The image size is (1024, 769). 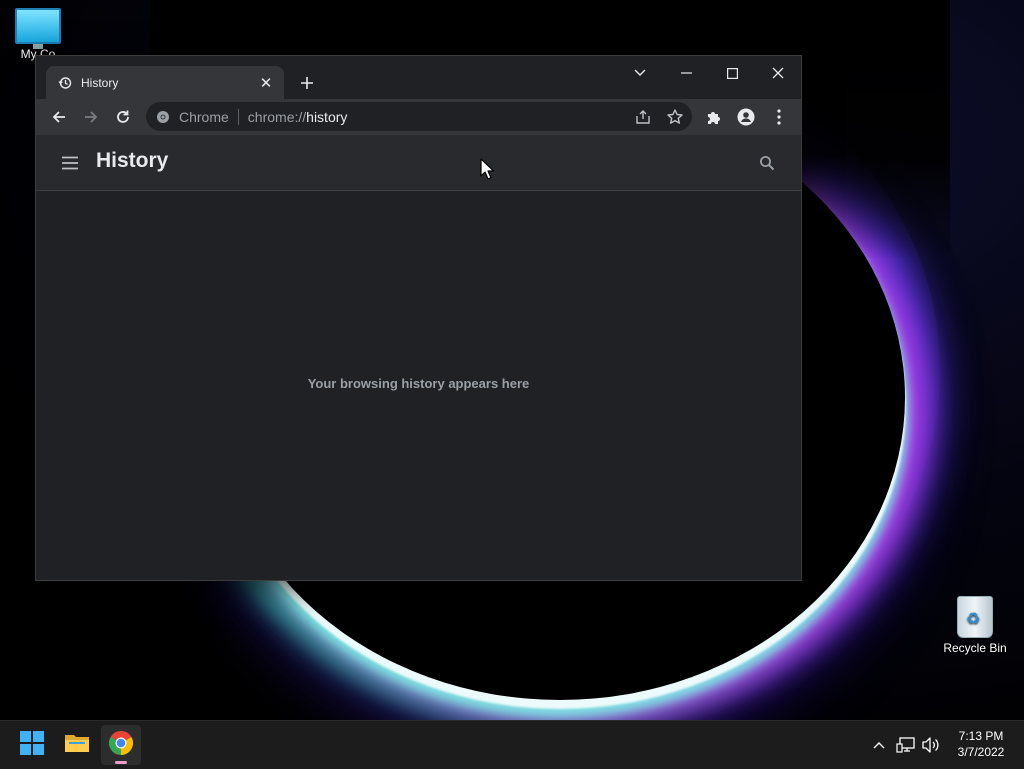 I want to click on kebab-menu-icon, so click(x=779, y=117).